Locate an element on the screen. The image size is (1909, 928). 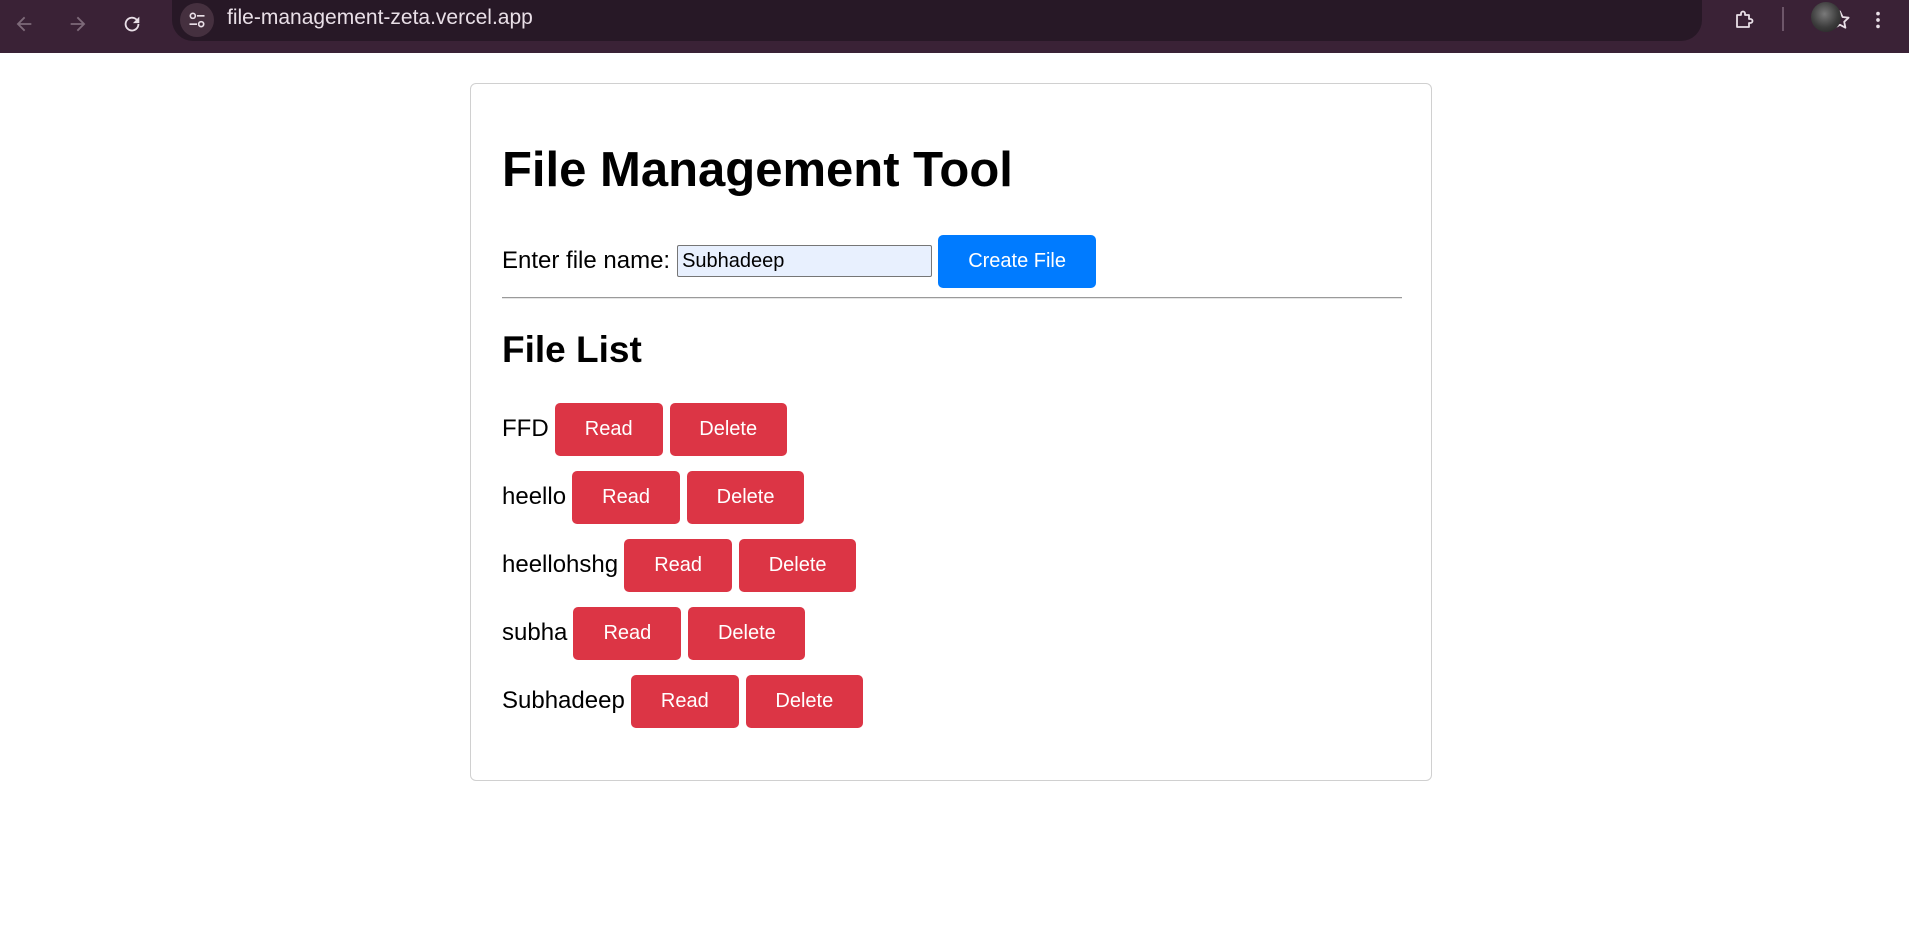
tune-icon is located at coordinates (197, 20).